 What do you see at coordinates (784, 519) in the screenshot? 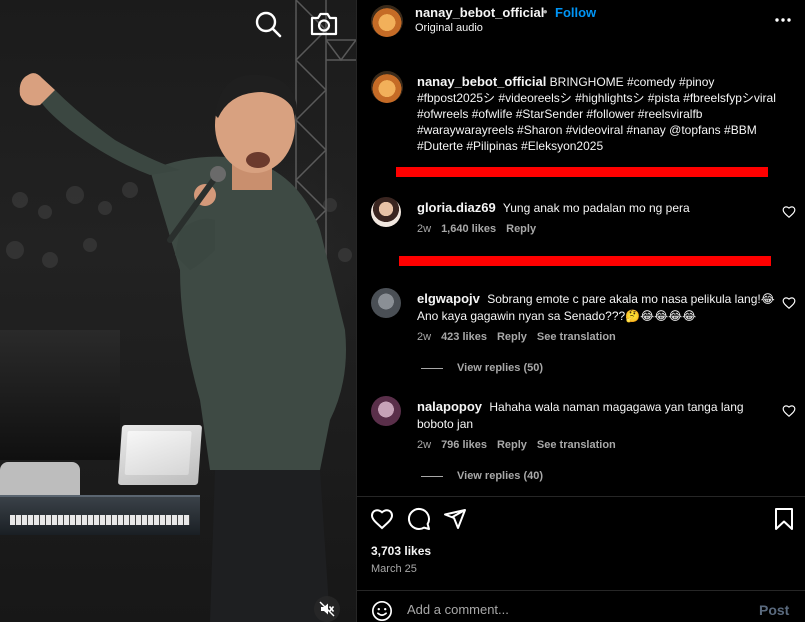
I see `bookmark-icon` at bounding box center [784, 519].